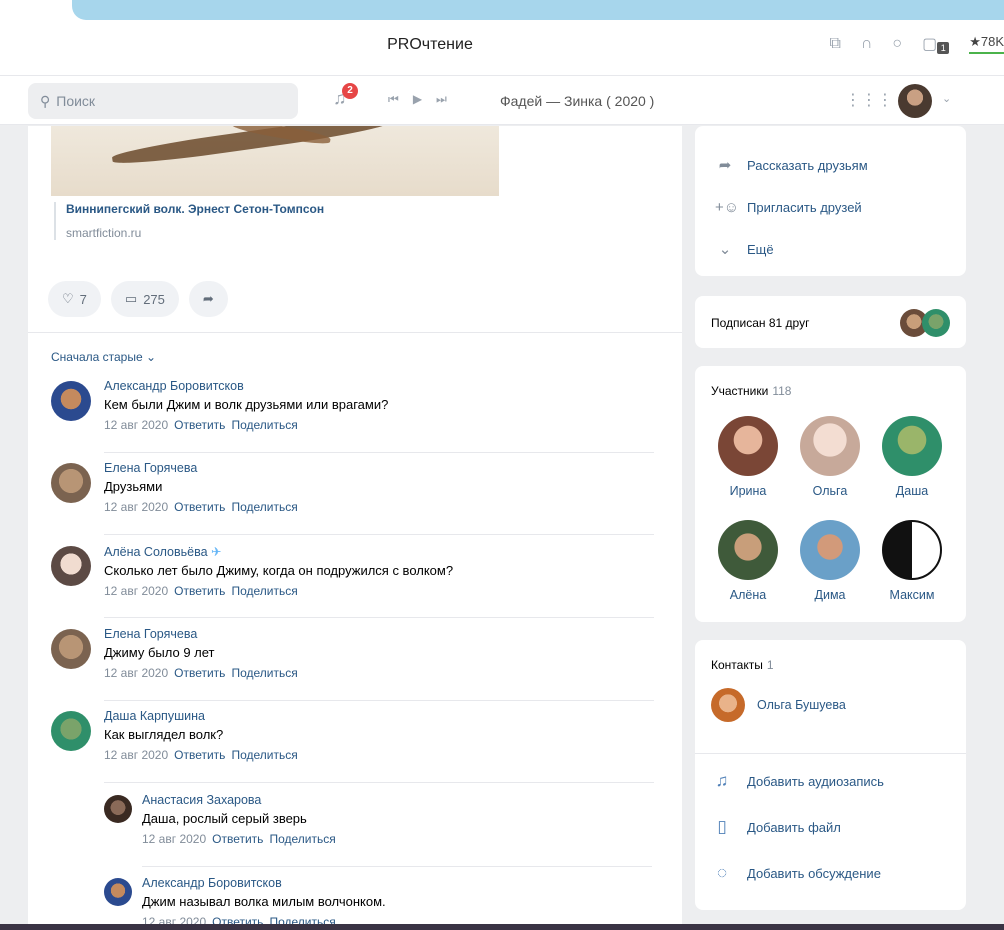 This screenshot has width=1004, height=930. What do you see at coordinates (912, 550) in the screenshot?
I see `yin-yang-avatar` at bounding box center [912, 550].